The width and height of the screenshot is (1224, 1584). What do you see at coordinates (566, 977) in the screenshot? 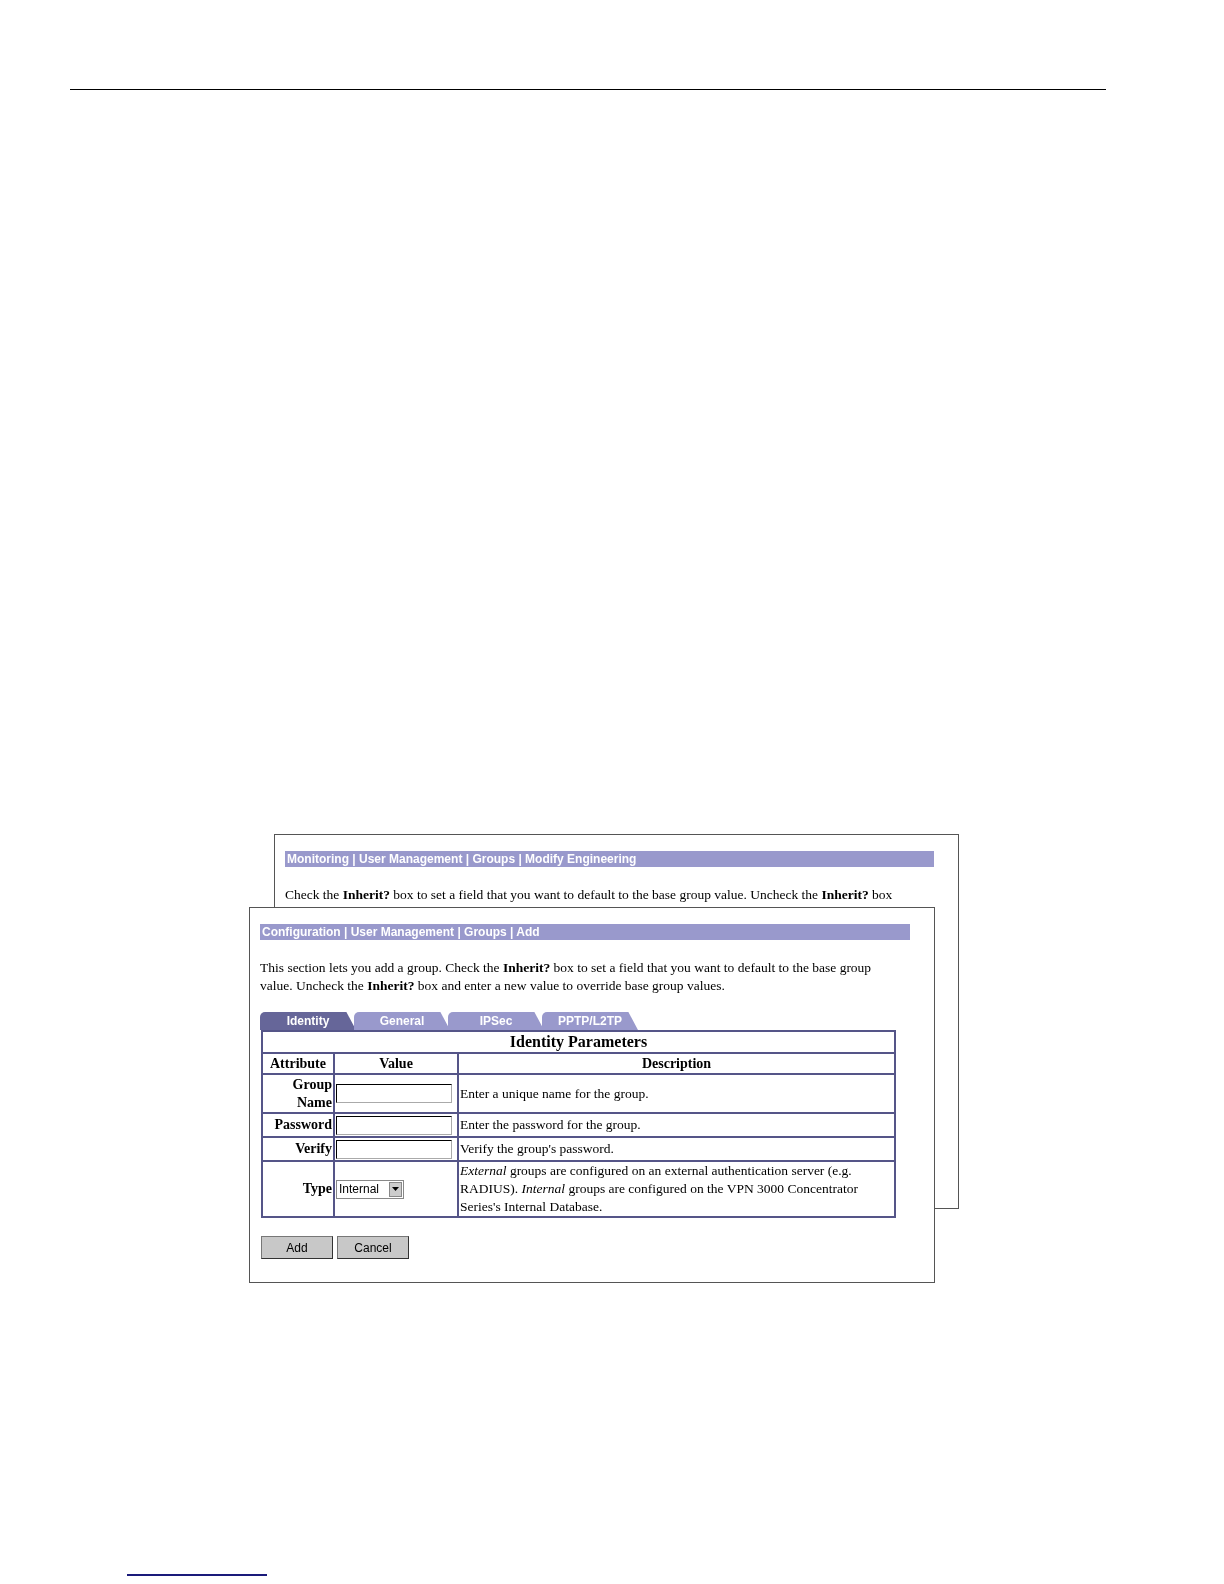
I see `intro-text: This section lets you add a group. Check the Inherit? box to set a field that you want to default to the base group value. Uncheck the Inherit? box and enter a new value to override base group values.` at bounding box center [566, 977].